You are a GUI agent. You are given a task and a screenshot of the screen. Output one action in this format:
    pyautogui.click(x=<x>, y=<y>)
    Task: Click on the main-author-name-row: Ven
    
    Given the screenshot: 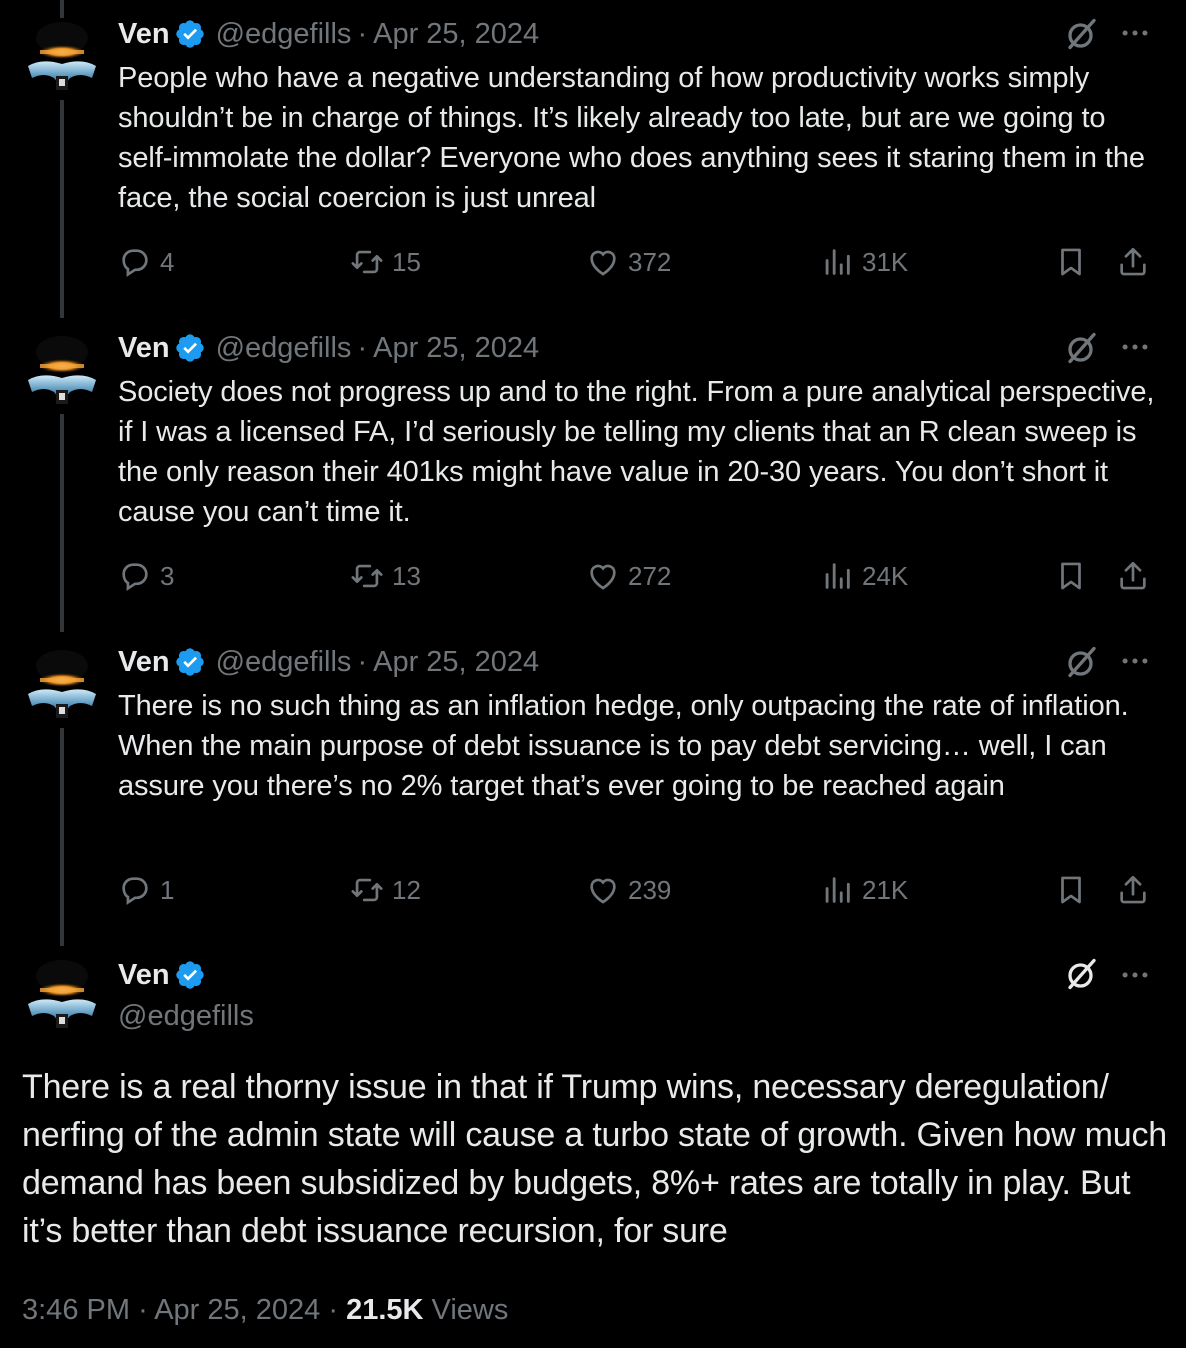 What is the action you would take?
    pyautogui.click(x=167, y=975)
    